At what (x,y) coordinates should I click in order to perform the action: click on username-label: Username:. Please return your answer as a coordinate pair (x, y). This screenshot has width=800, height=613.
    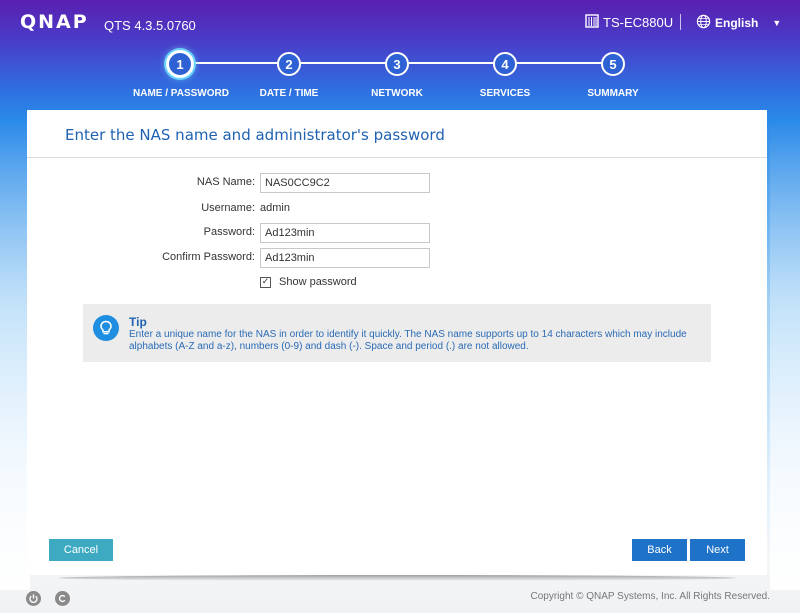
    Looking at the image, I should click on (228, 208).